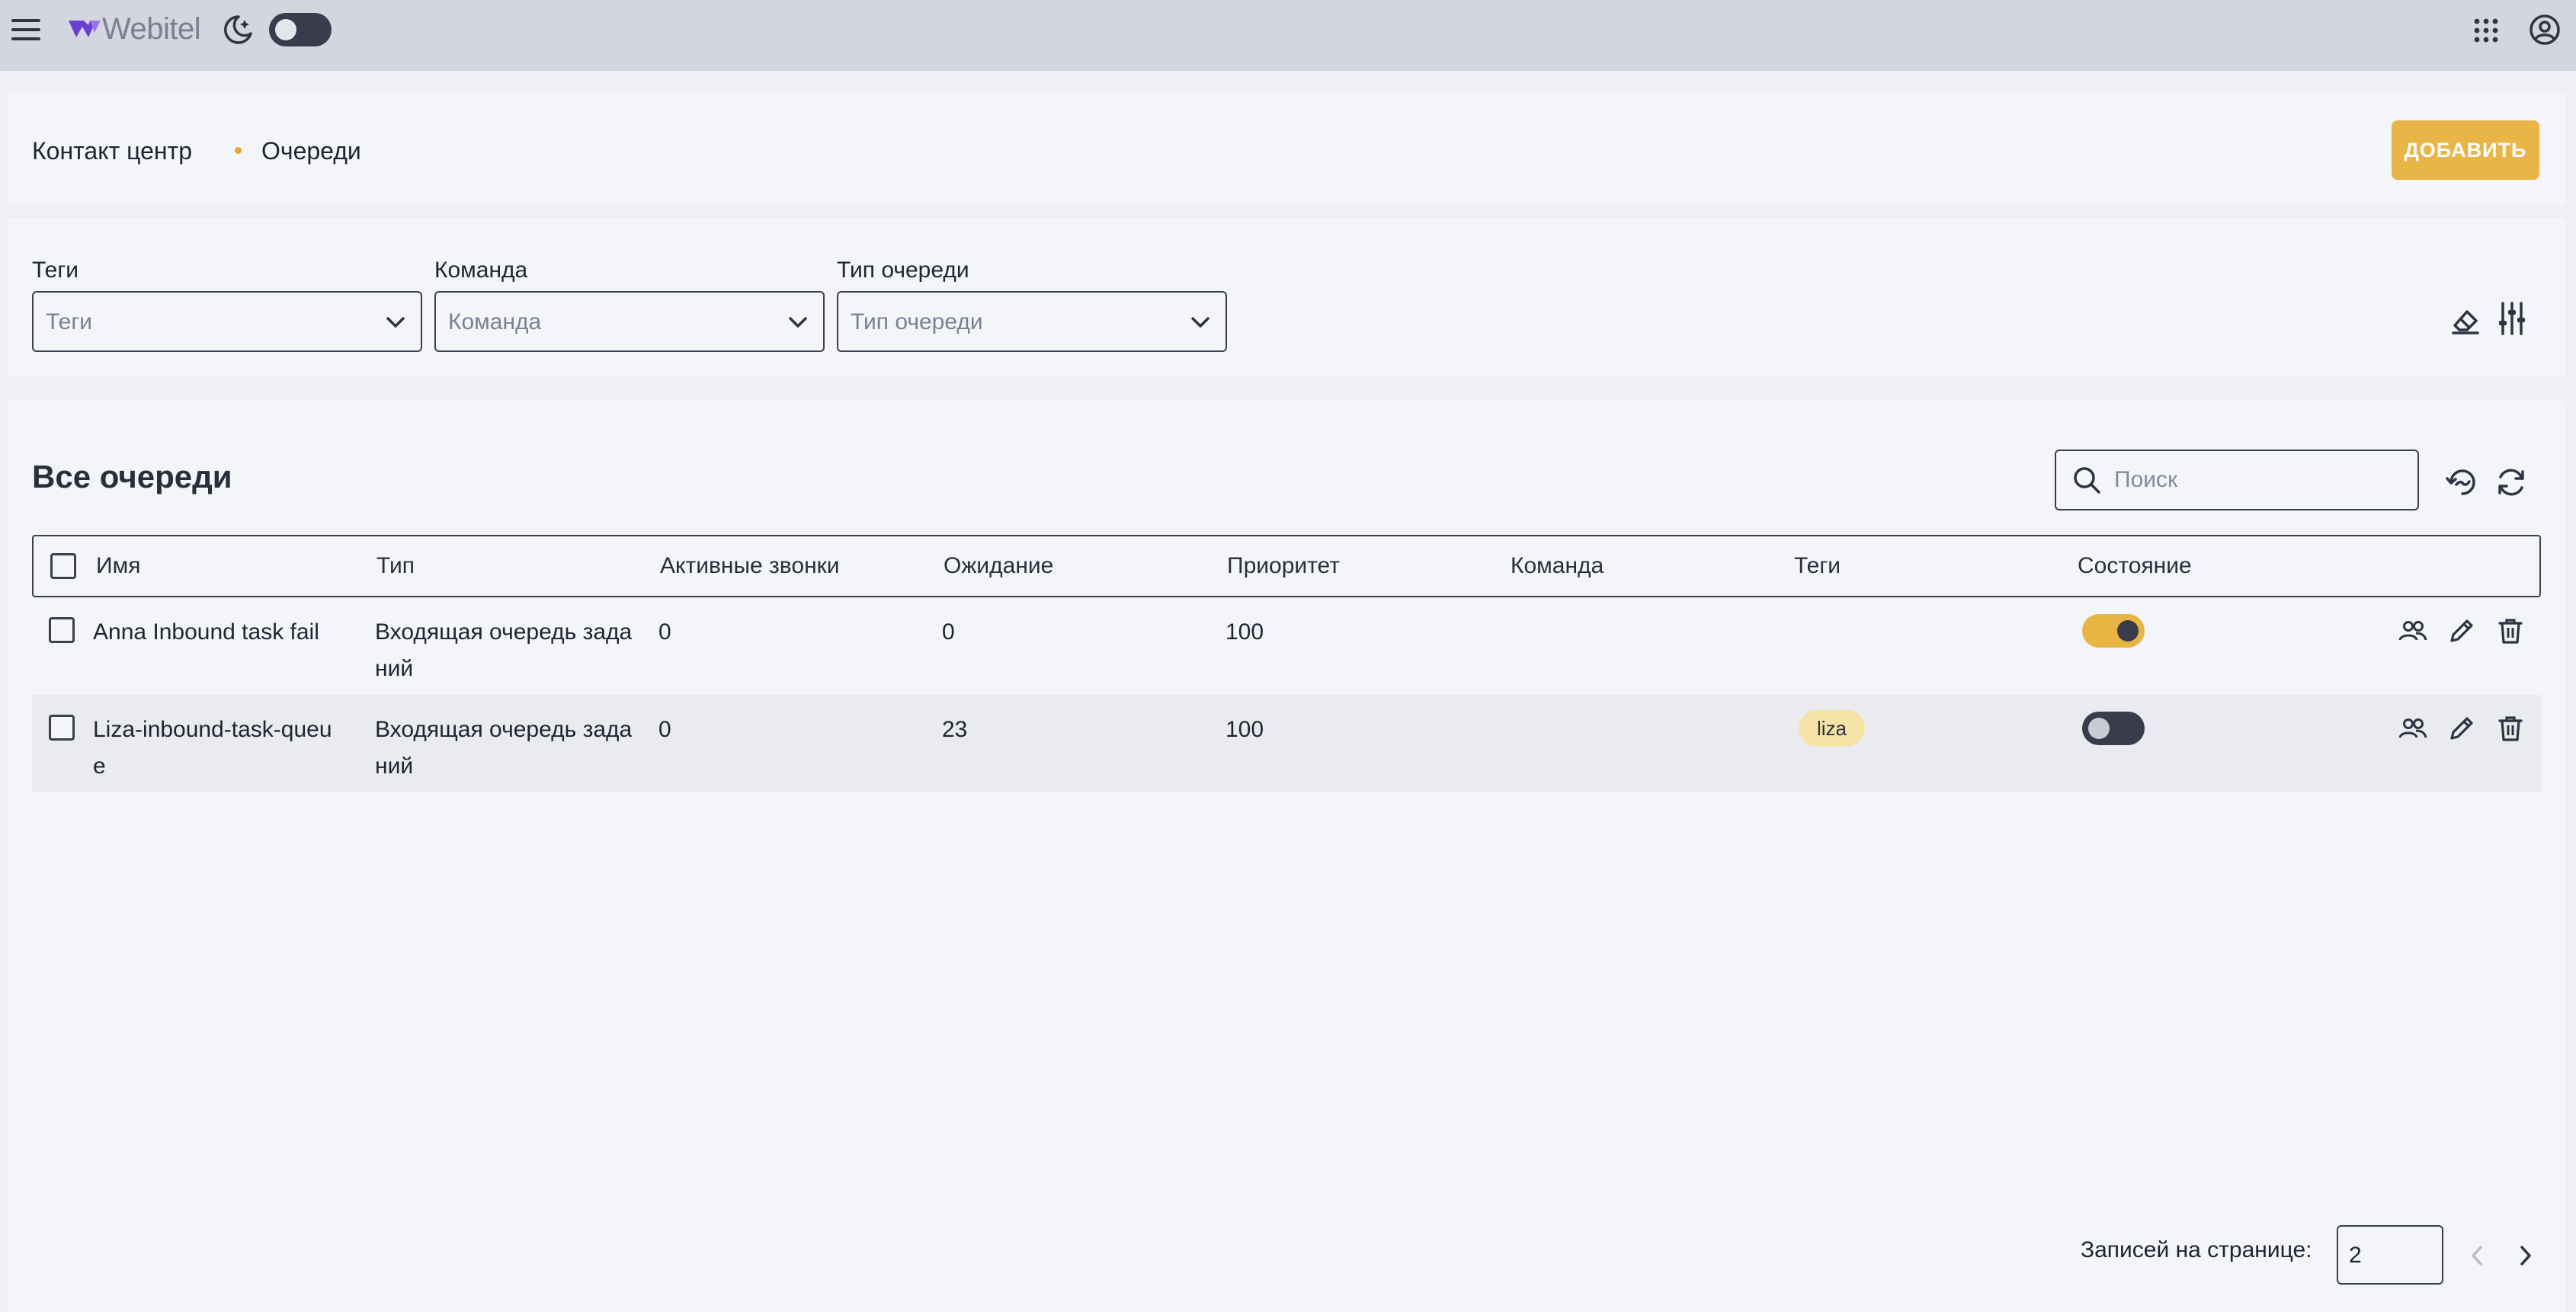  What do you see at coordinates (285, 29) in the screenshot?
I see `theme-toggle-knob` at bounding box center [285, 29].